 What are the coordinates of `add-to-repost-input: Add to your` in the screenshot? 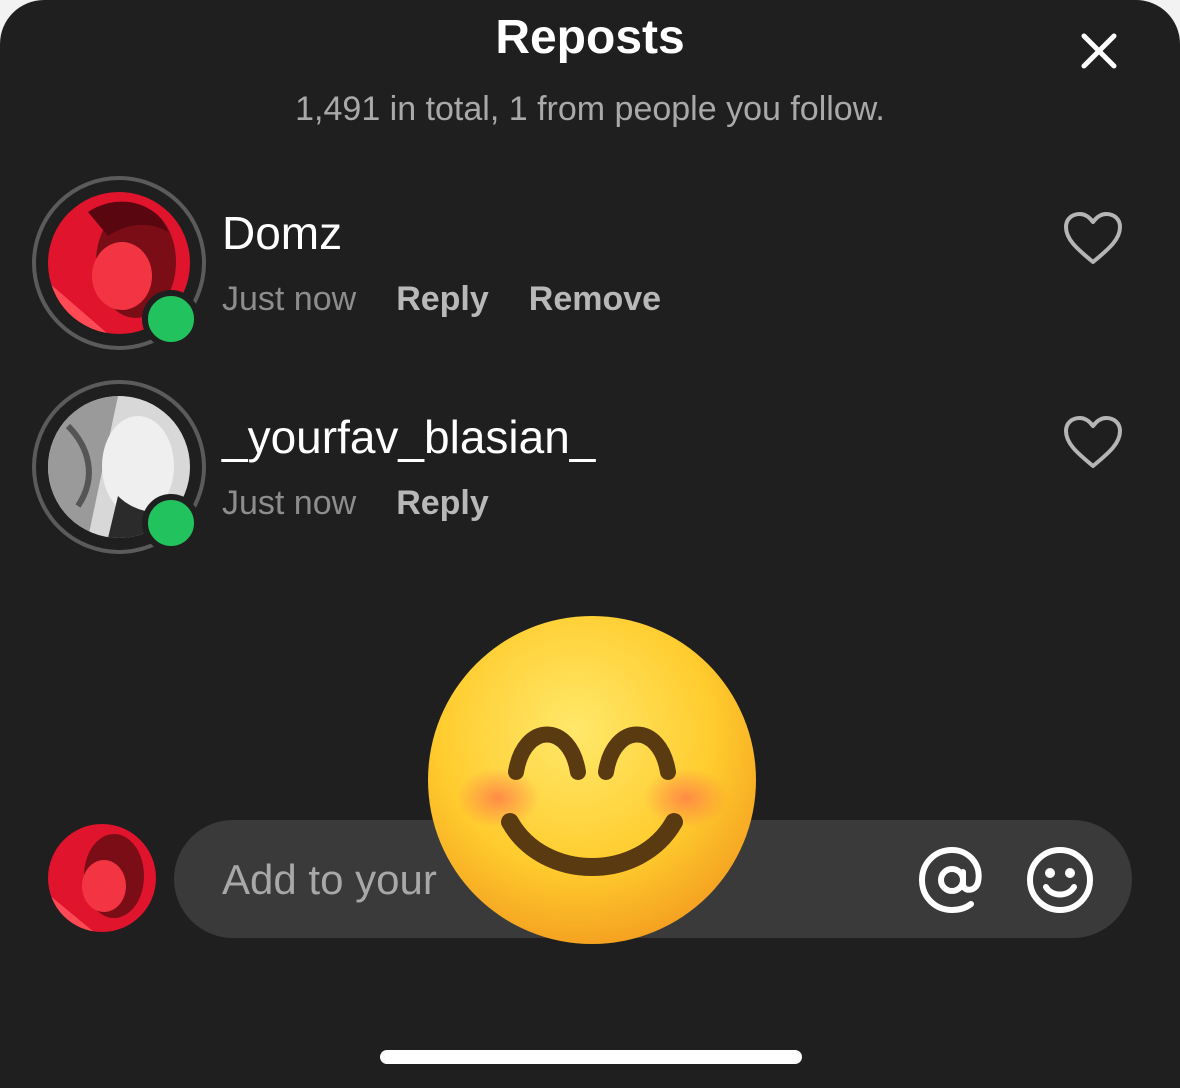 It's located at (653, 879).